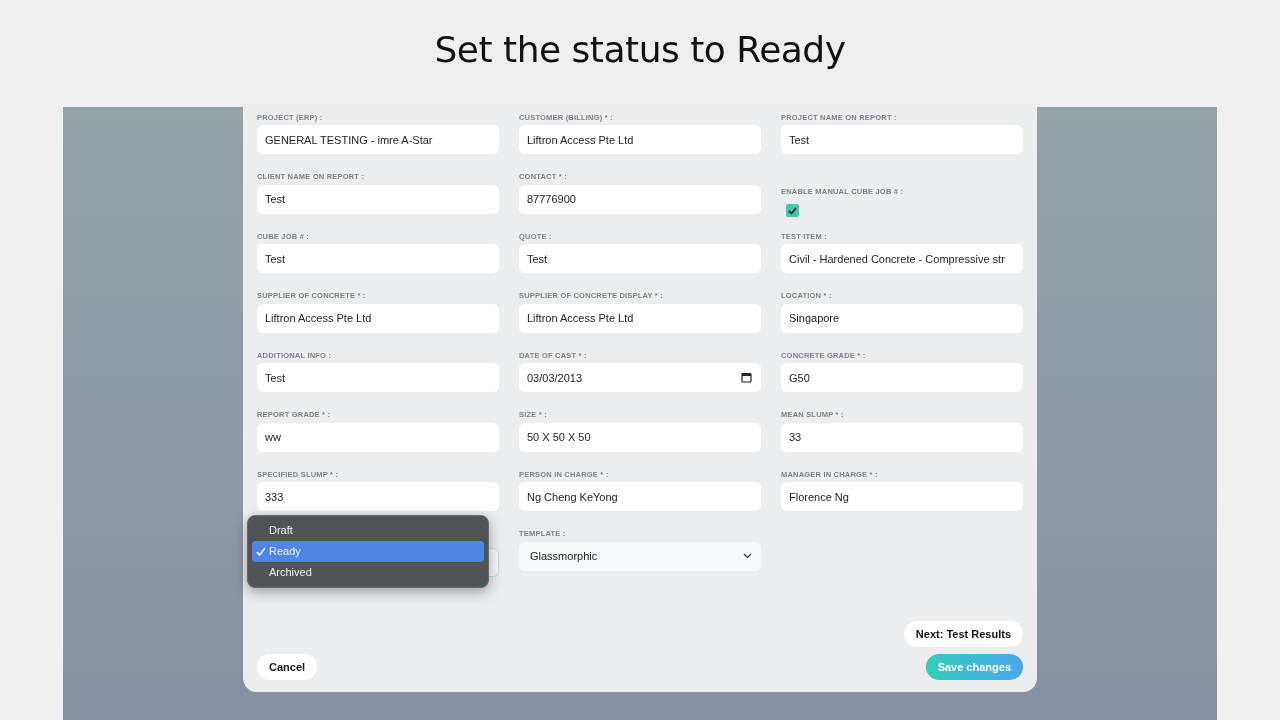 The width and height of the screenshot is (1280, 720). I want to click on instruction-heading: Set the status to Ready, so click(640, 49).